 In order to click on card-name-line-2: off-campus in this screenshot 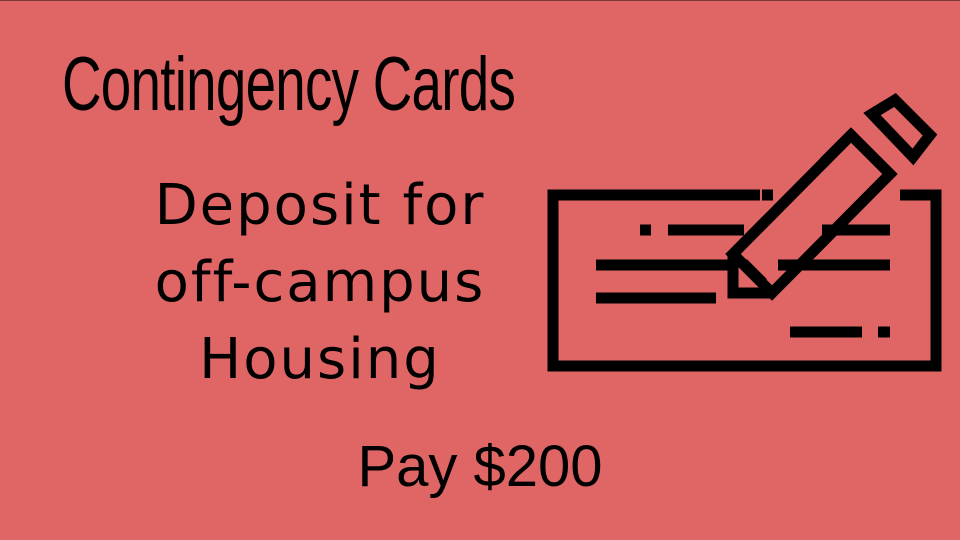, I will do `click(320, 282)`.